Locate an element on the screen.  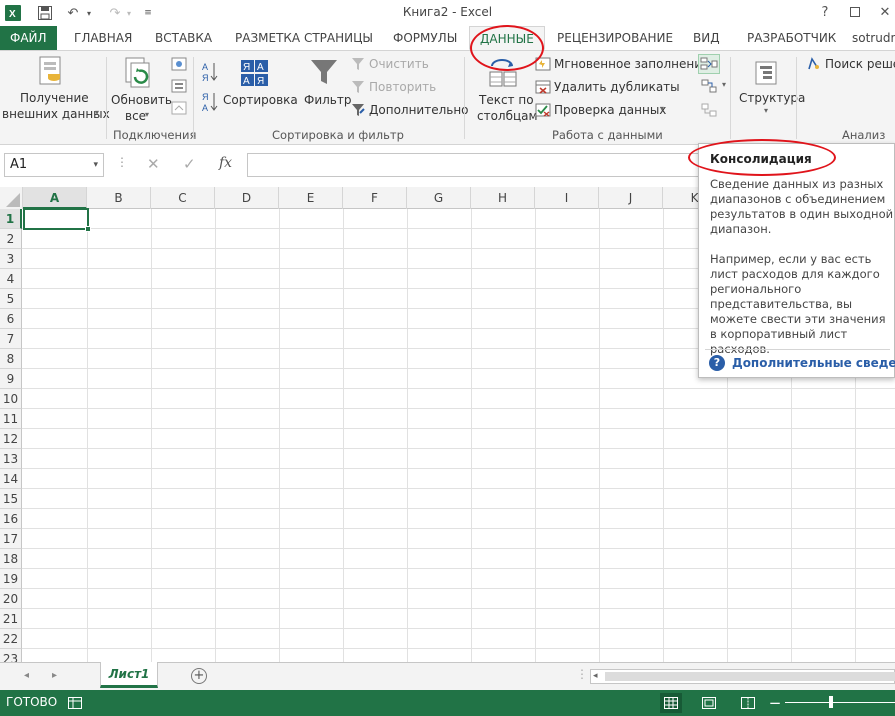
close-button: ✕ is located at coordinates (885, 12).